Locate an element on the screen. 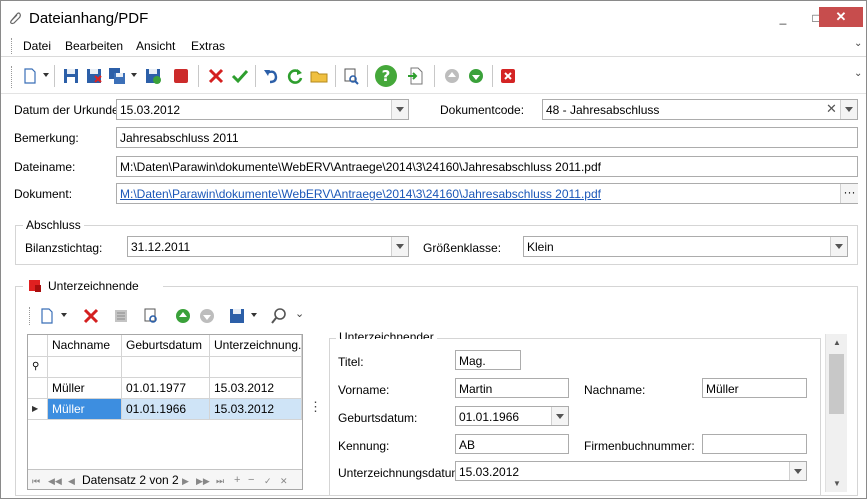 This screenshot has width=867, height=499. new-document-icon is located at coordinates (30, 76).